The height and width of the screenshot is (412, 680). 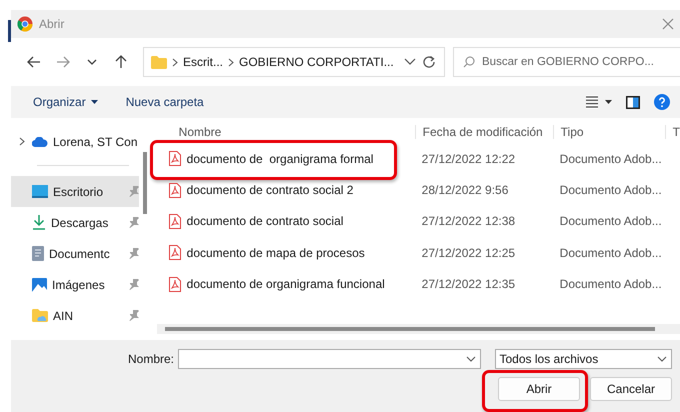 What do you see at coordinates (668, 24) in the screenshot?
I see `close-icon` at bounding box center [668, 24].